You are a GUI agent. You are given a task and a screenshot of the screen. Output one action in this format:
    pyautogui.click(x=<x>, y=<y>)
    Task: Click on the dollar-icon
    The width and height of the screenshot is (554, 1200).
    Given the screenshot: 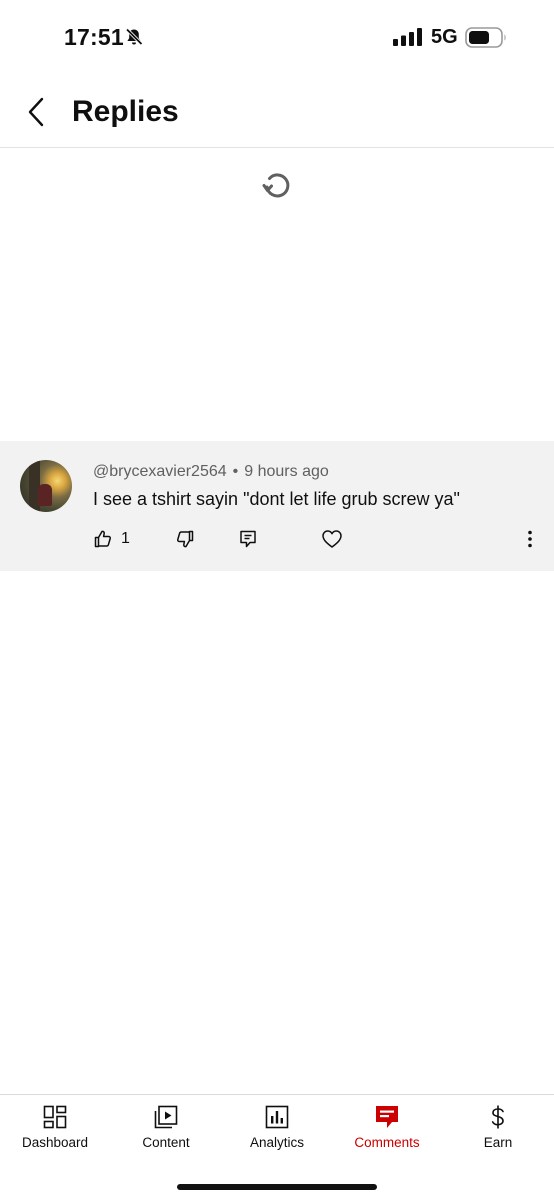 What is the action you would take?
    pyautogui.click(x=497, y=1117)
    